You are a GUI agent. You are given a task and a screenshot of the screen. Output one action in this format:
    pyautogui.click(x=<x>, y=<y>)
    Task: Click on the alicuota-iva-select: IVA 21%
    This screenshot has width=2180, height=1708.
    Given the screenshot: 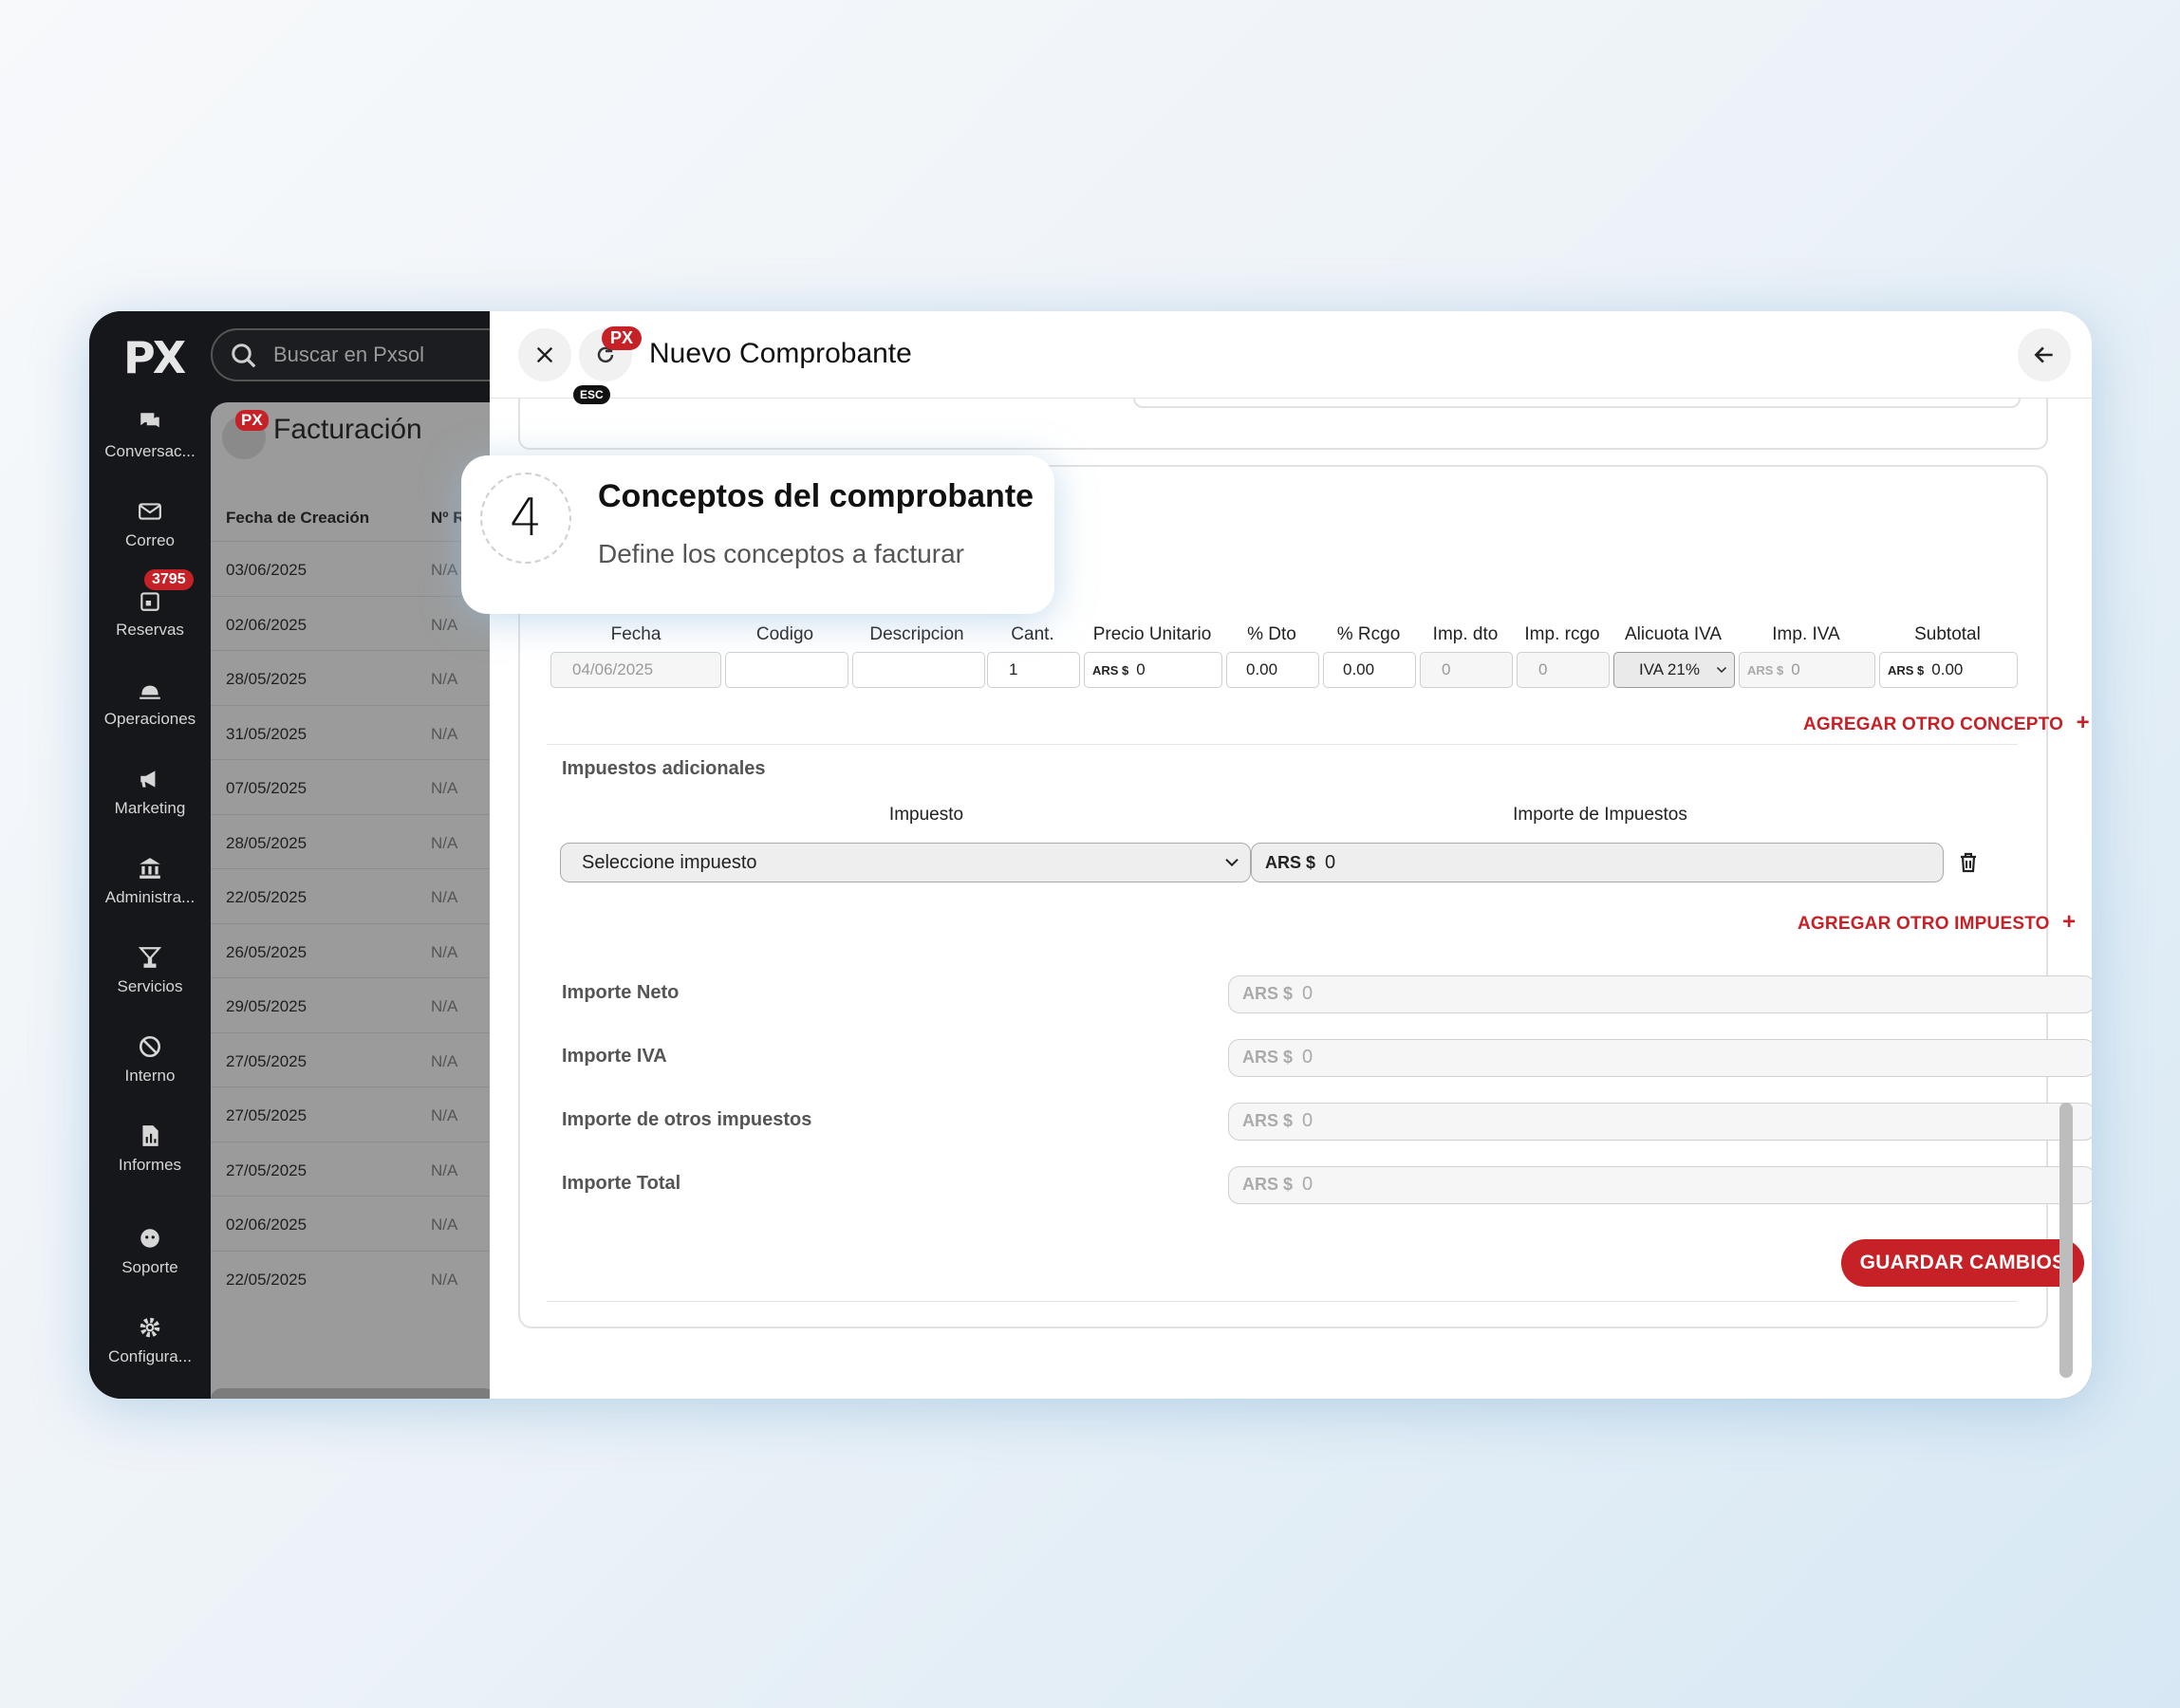 What is the action you would take?
    pyautogui.click(x=1674, y=670)
    